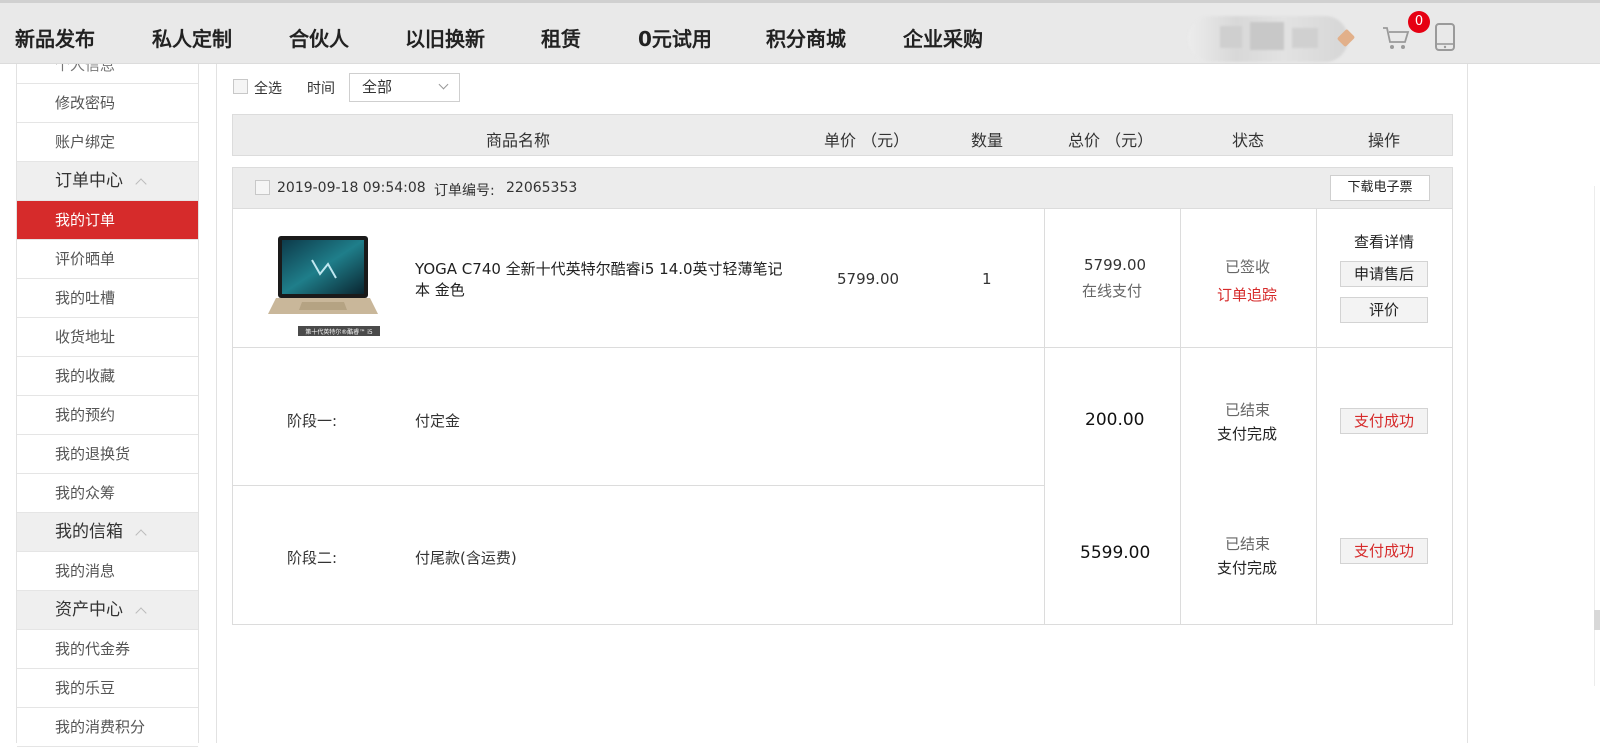 The height and width of the screenshot is (747, 1600). What do you see at coordinates (107, 415) in the screenshot?
I see `sidebar-item-reservations: 我的预约` at bounding box center [107, 415].